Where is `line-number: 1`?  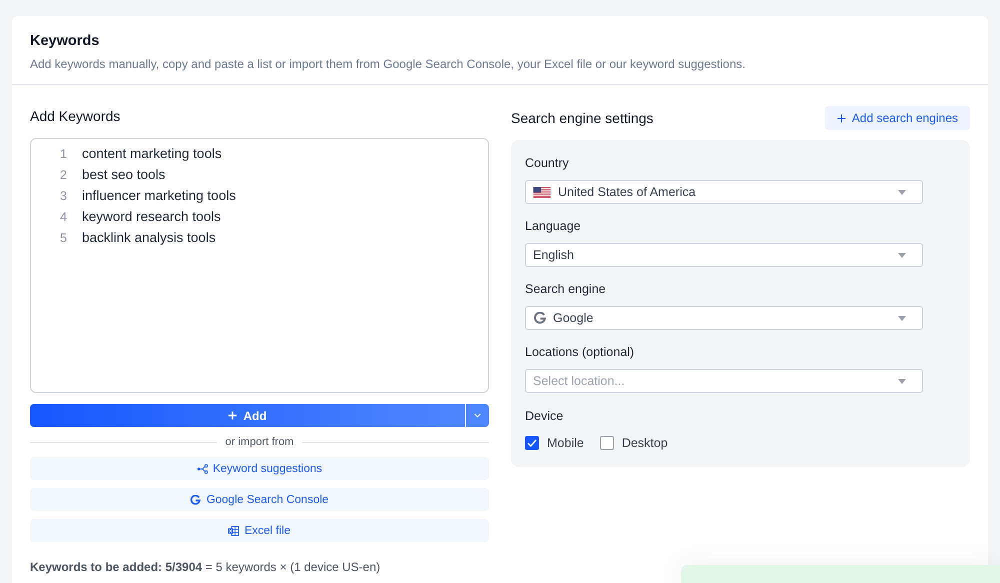 line-number: 1 is located at coordinates (63, 153).